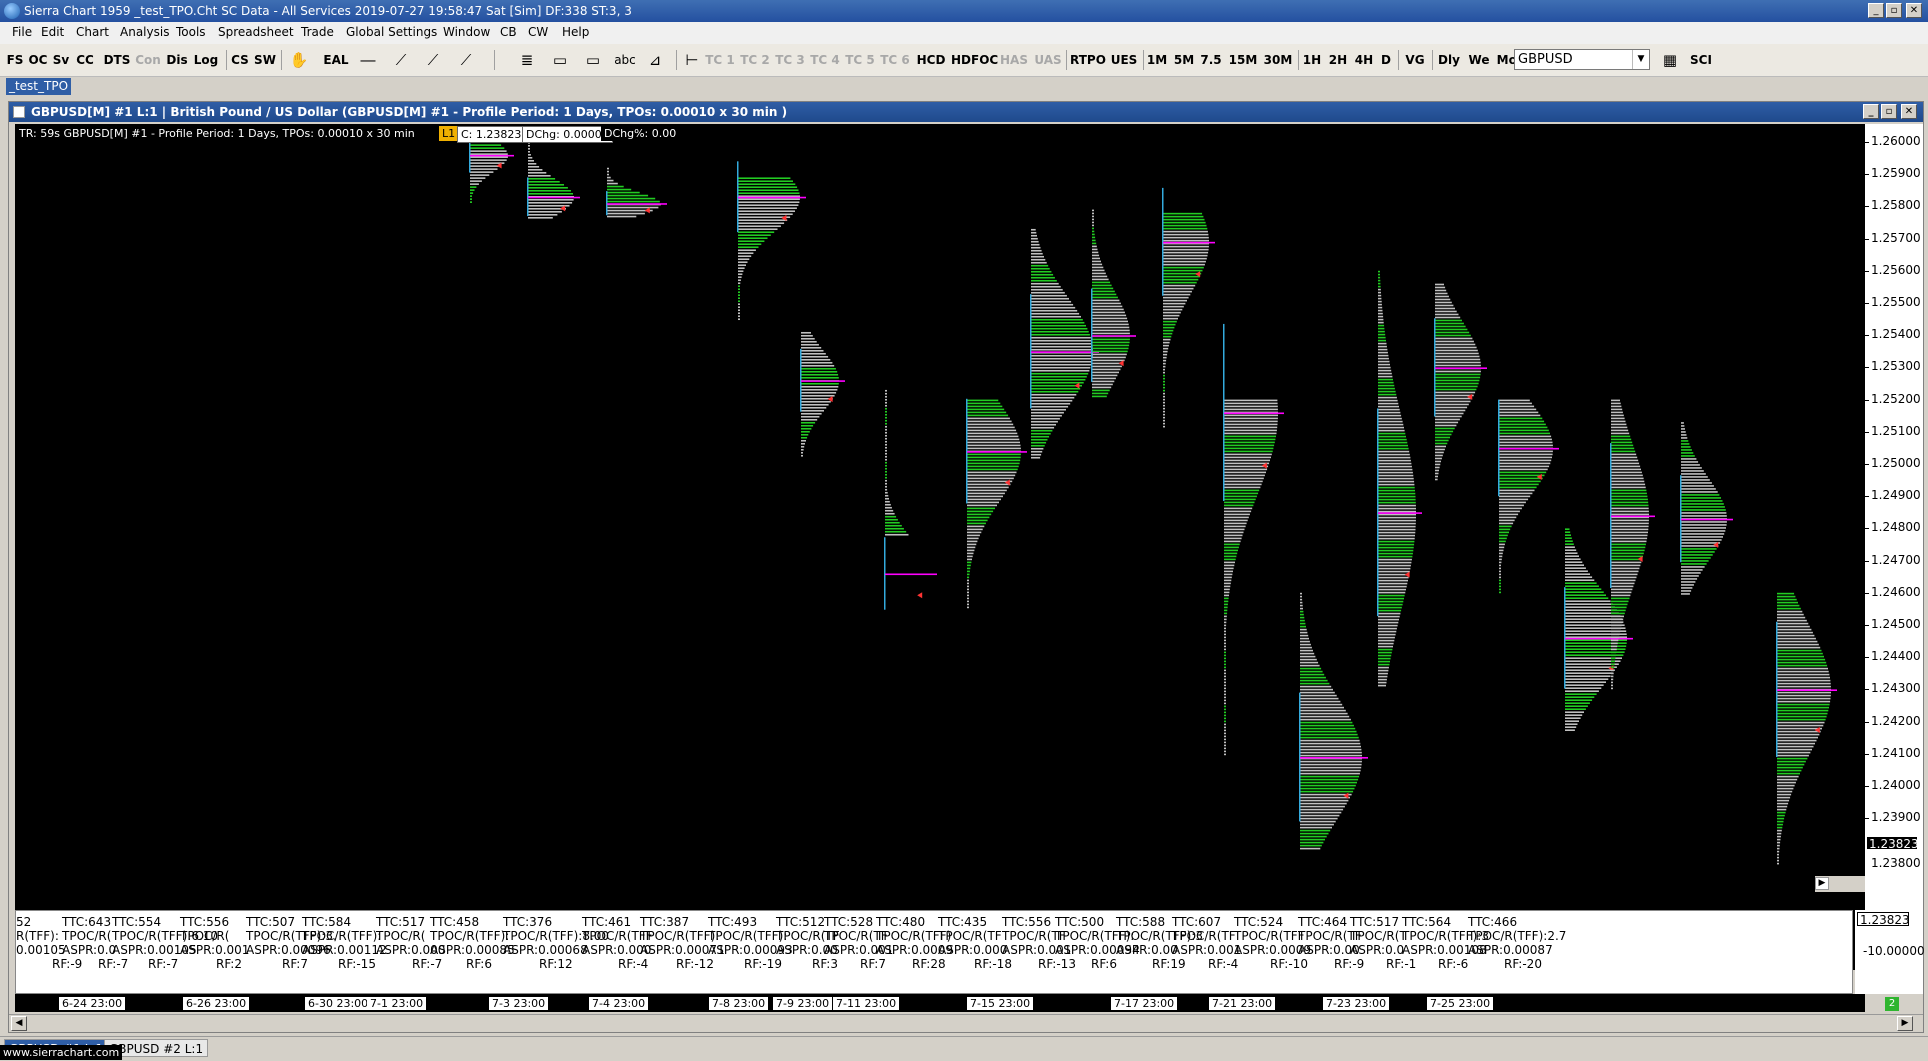  I want to click on rtpo-button: RTPO, so click(1088, 60).